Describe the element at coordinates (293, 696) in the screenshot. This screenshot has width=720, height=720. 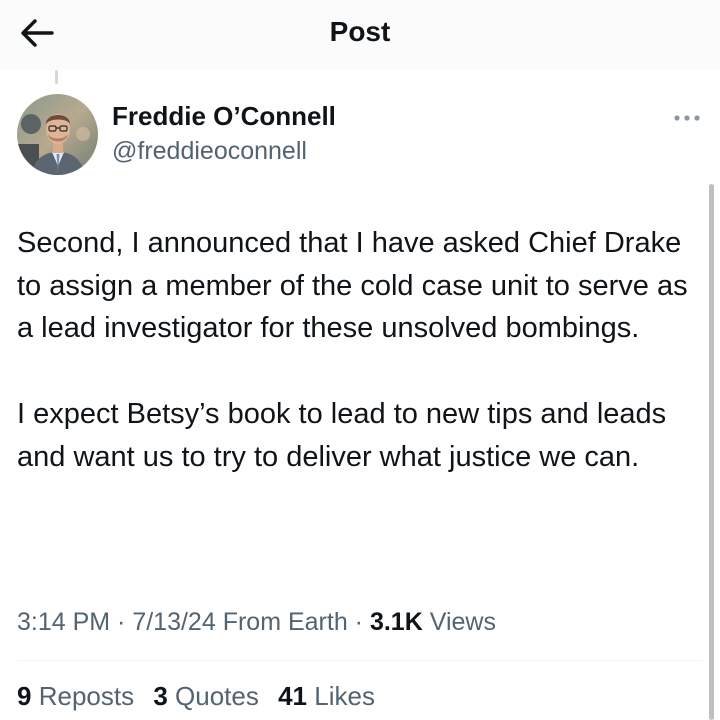
I see `likes-count: 41` at that location.